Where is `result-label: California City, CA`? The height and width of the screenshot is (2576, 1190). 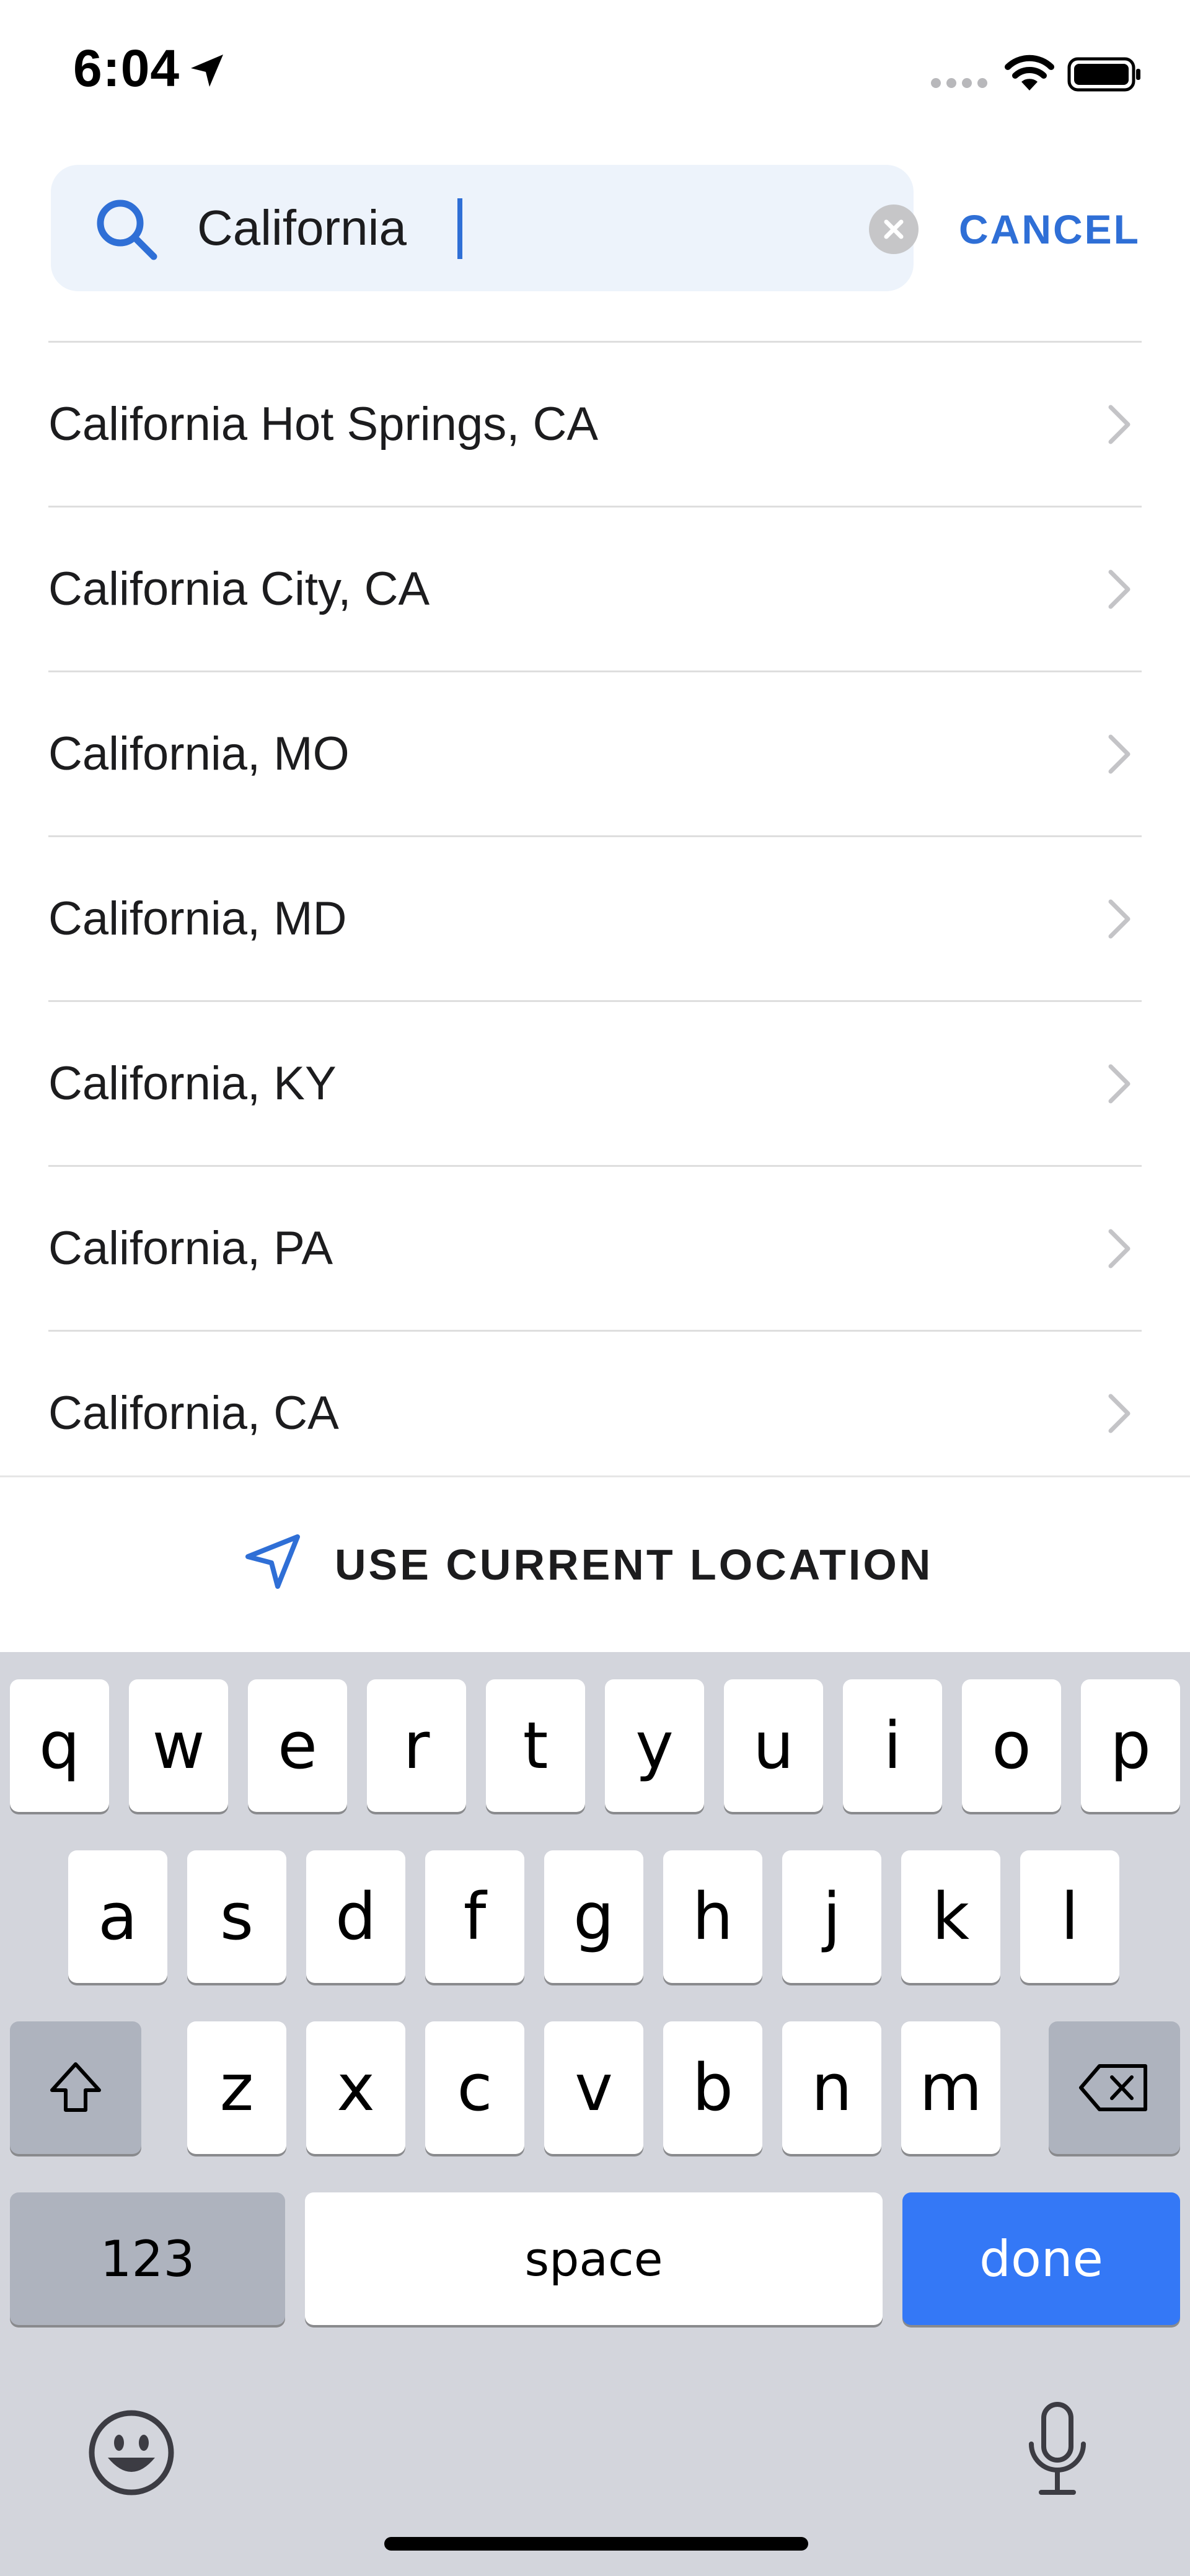
result-label: California City, CA is located at coordinates (239, 589).